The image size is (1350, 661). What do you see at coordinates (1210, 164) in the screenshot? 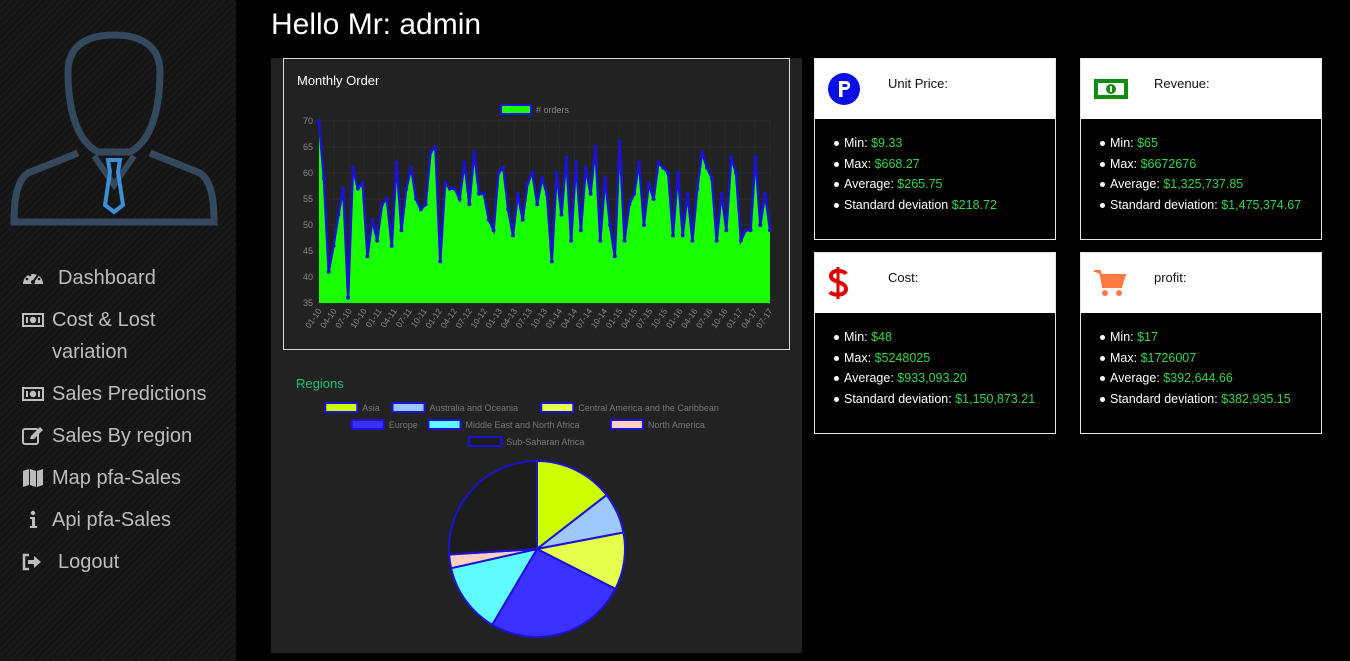
I see `stat-item: Max: $6672676` at bounding box center [1210, 164].